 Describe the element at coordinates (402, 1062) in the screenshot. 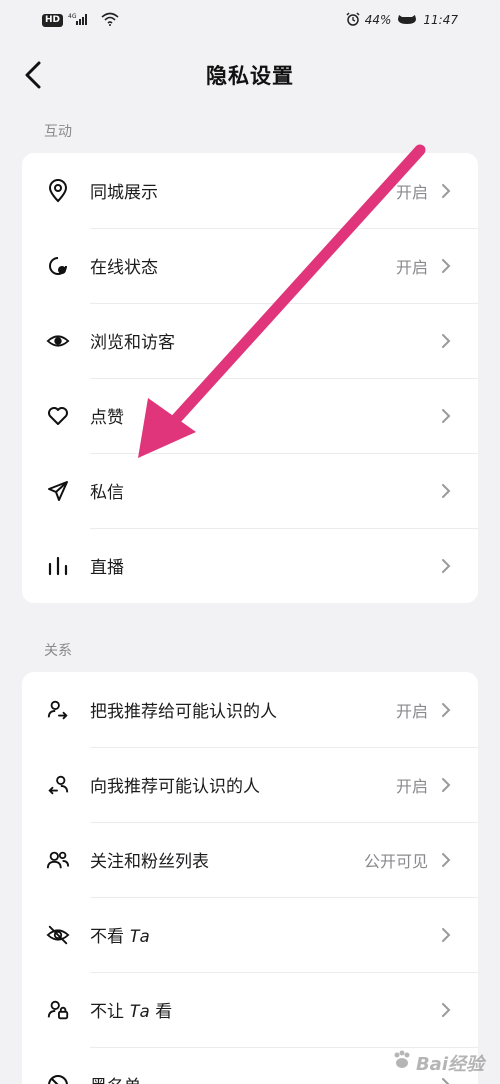

I see `paw-icon` at that location.